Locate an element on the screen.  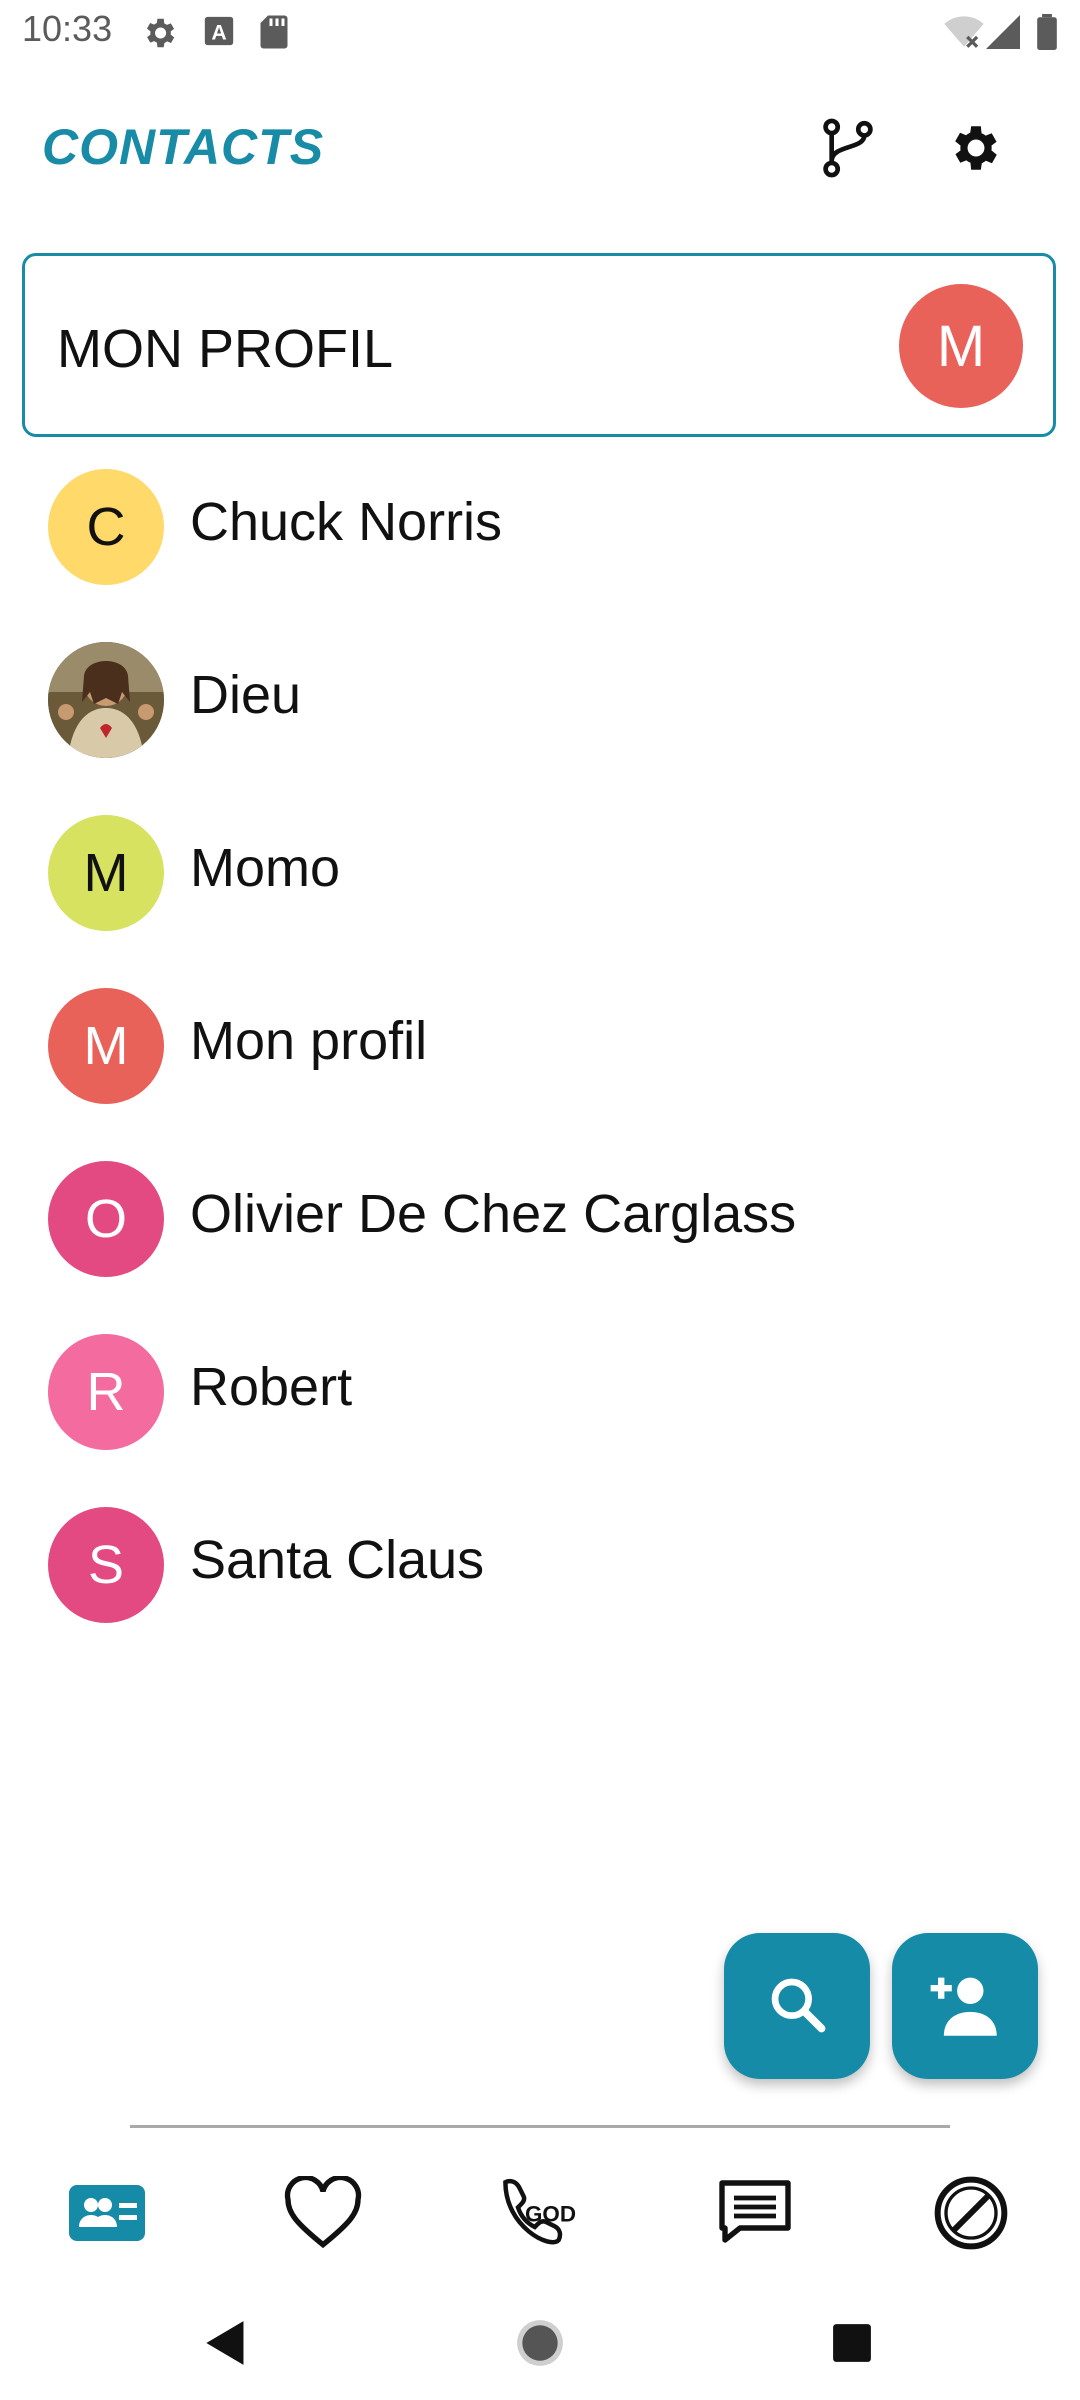
nav-contacts is located at coordinates (107, 2215).